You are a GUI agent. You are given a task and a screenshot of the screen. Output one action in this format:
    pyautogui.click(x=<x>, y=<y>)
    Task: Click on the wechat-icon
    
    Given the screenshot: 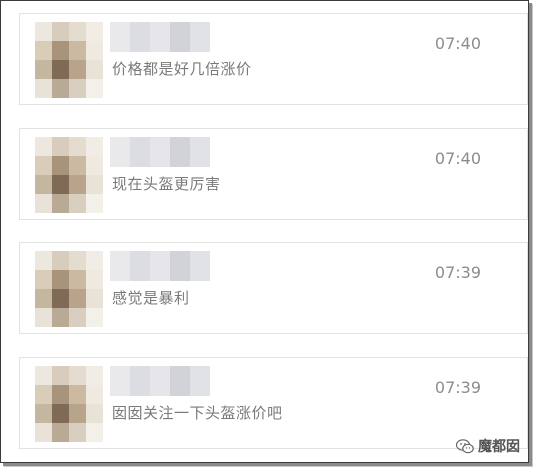 What is the action you would take?
    pyautogui.click(x=465, y=445)
    